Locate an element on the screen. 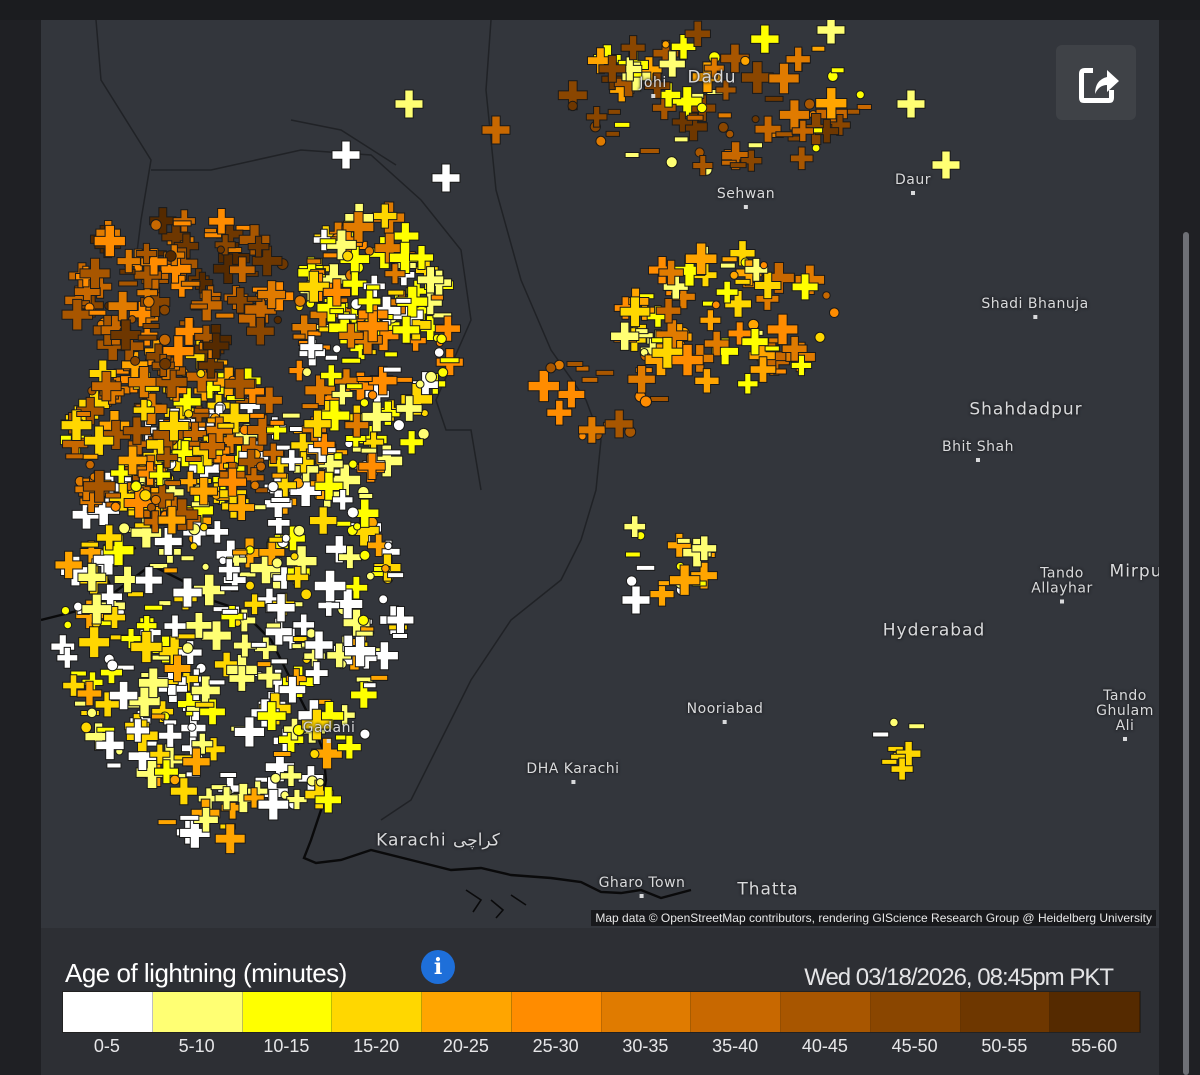  legend-label: 35-40 is located at coordinates (735, 1046).